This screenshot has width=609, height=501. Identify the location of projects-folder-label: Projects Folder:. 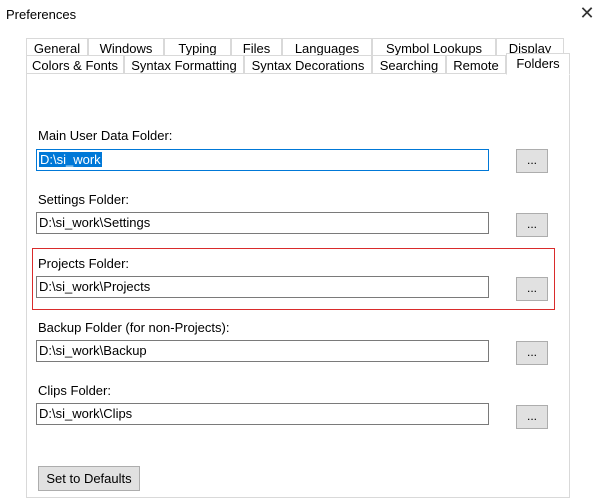
(84, 263).